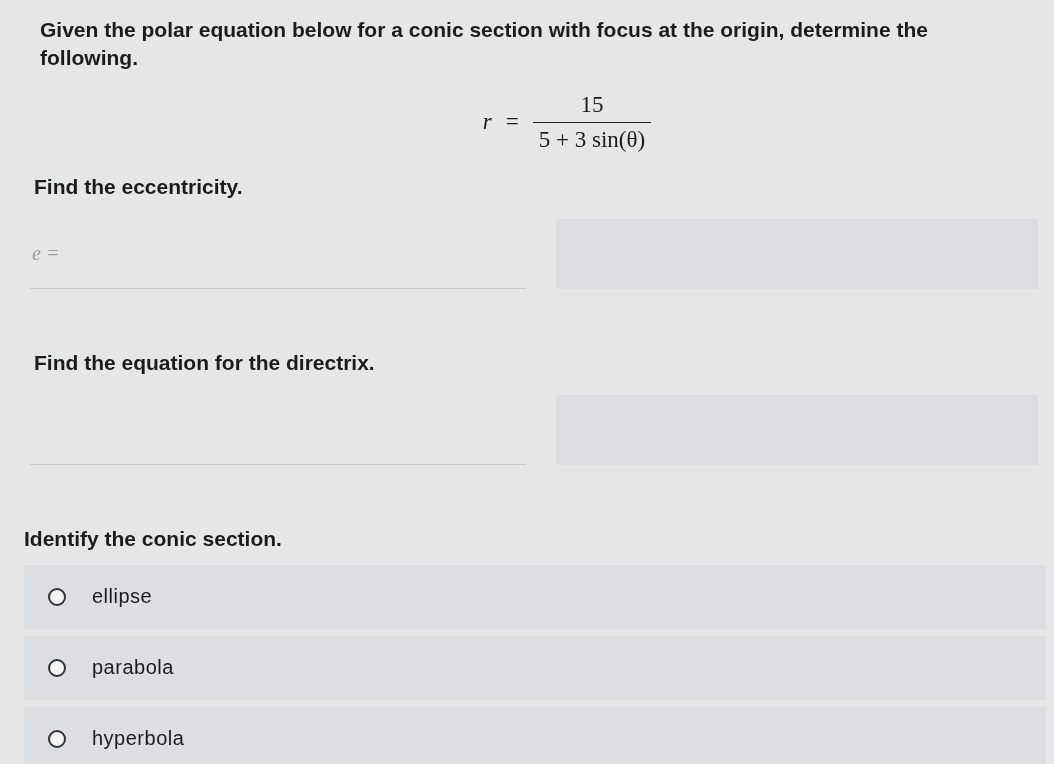 The height and width of the screenshot is (764, 1054). What do you see at coordinates (487, 122) in the screenshot?
I see `equation-variable: r` at bounding box center [487, 122].